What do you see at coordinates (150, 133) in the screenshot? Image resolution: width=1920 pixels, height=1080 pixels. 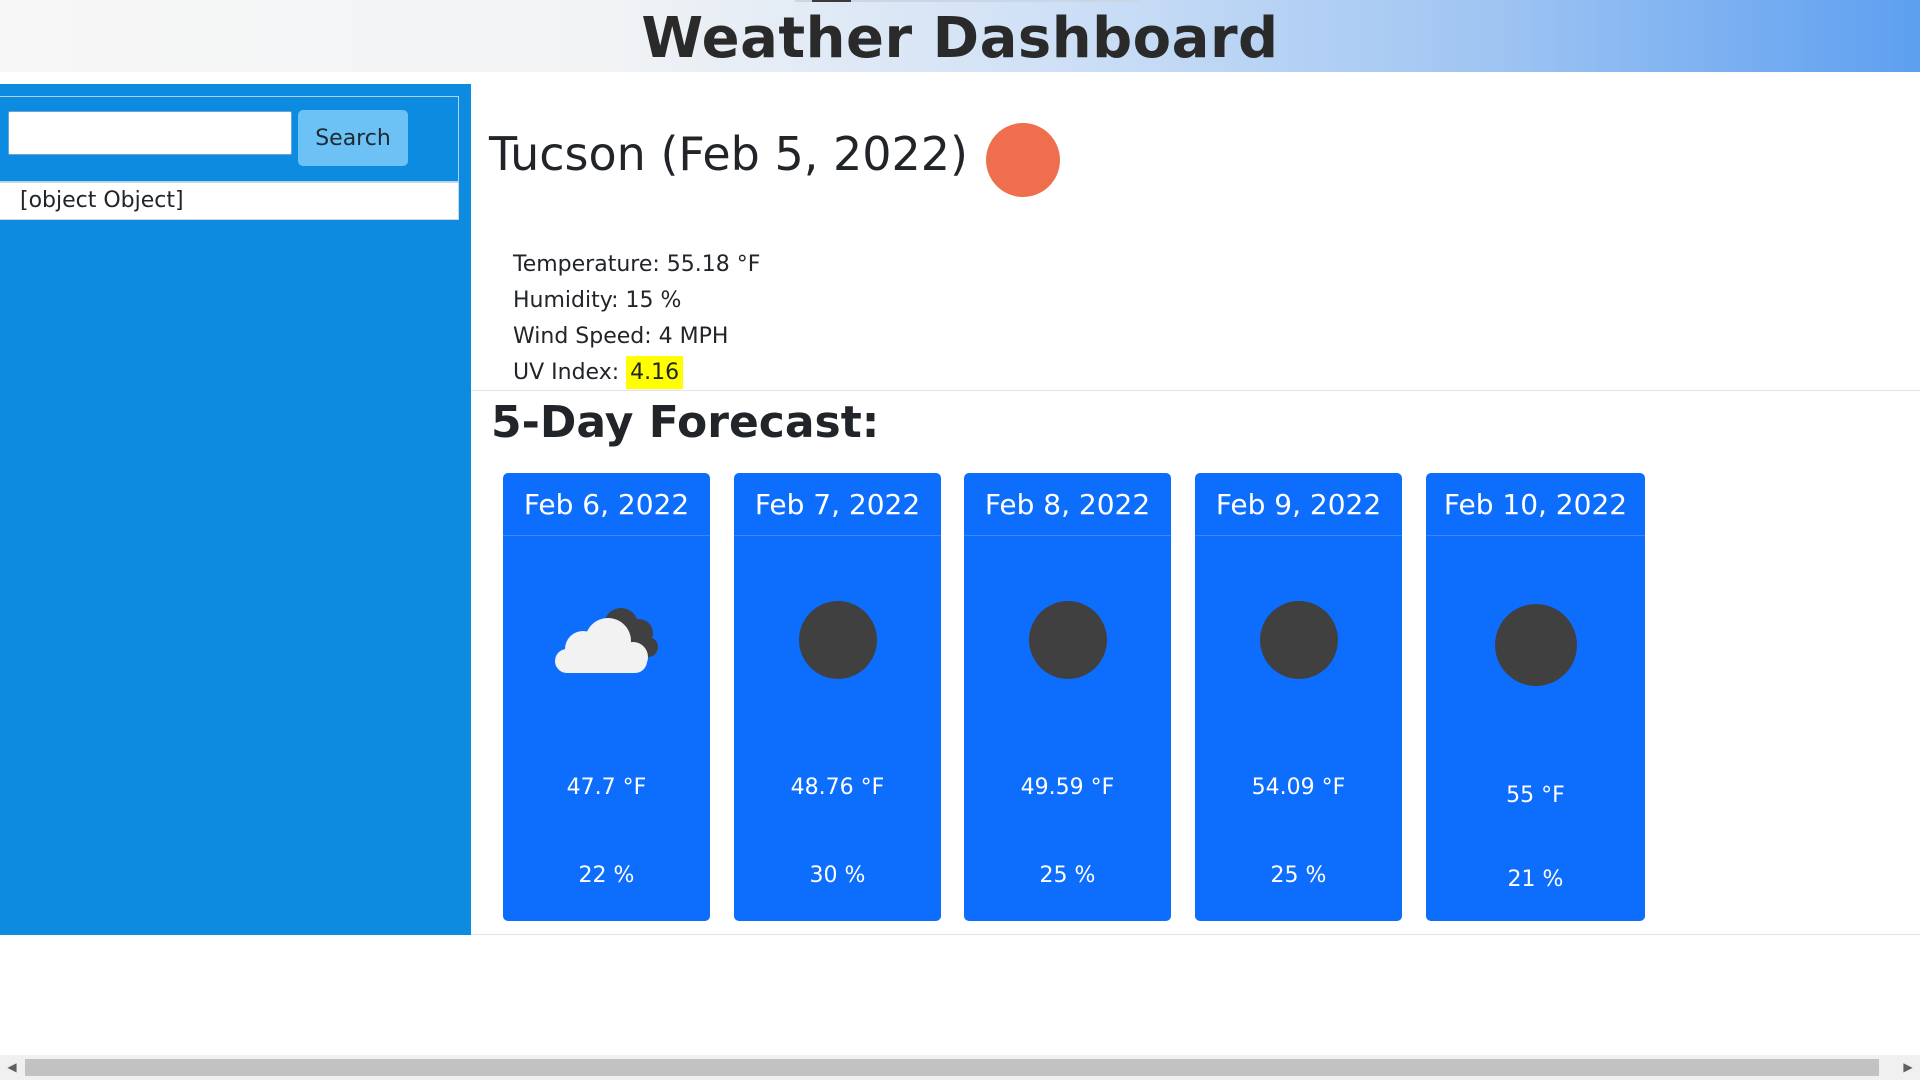 I see `city-search-input` at bounding box center [150, 133].